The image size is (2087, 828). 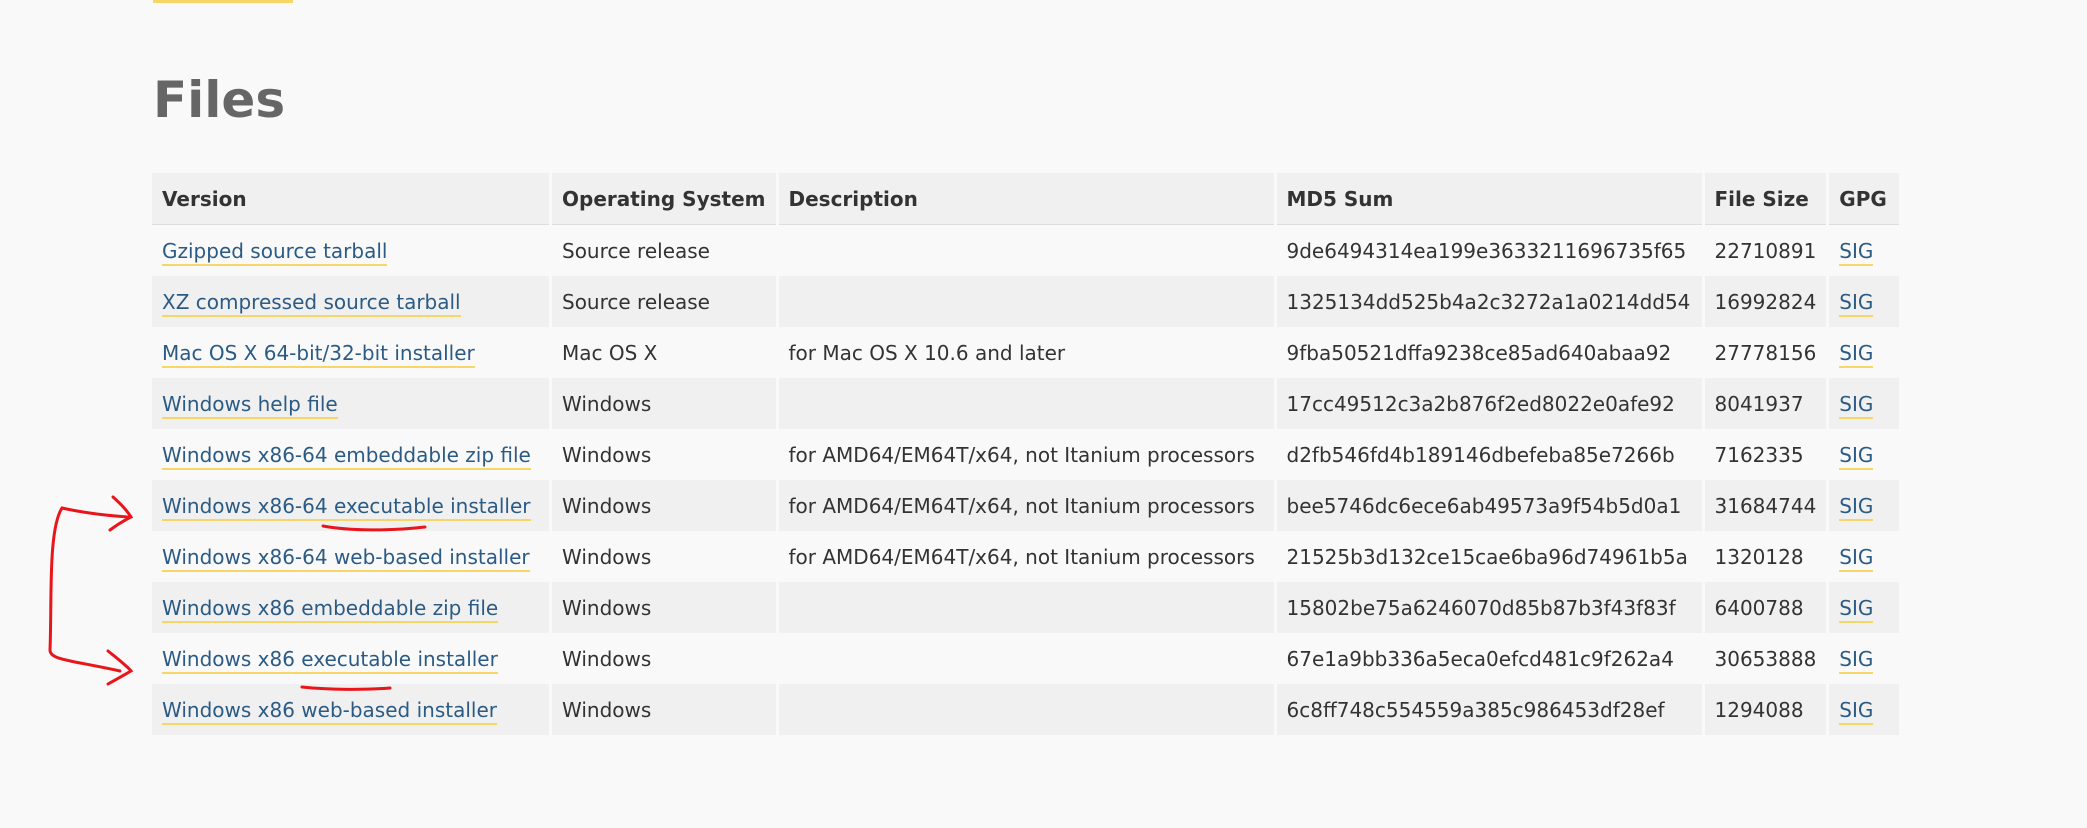 I want to click on size-cell: 27778156, so click(x=1765, y=352).